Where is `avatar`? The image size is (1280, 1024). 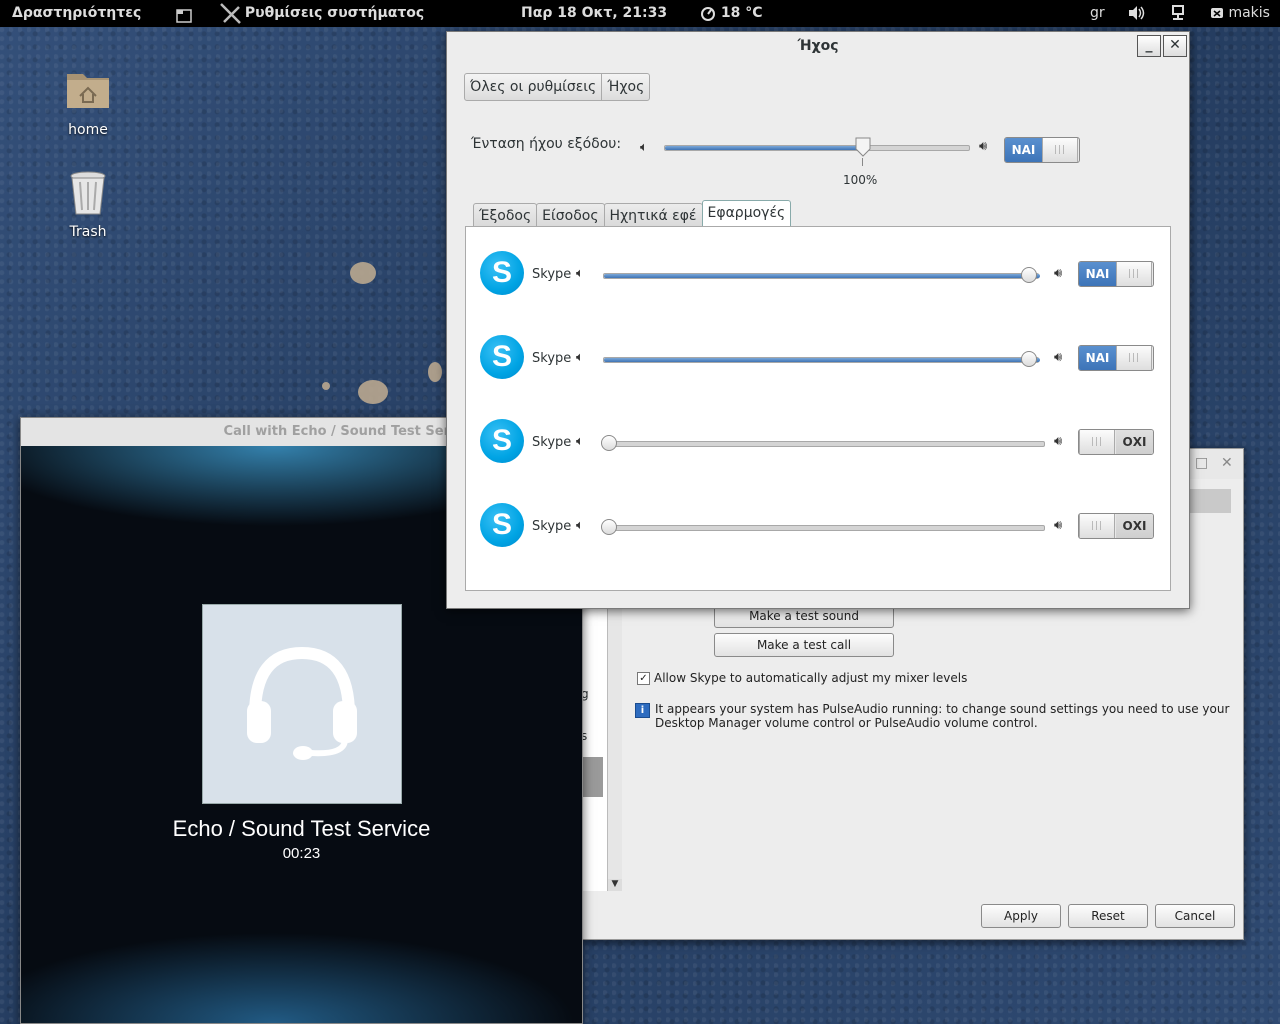
avatar is located at coordinates (302, 704).